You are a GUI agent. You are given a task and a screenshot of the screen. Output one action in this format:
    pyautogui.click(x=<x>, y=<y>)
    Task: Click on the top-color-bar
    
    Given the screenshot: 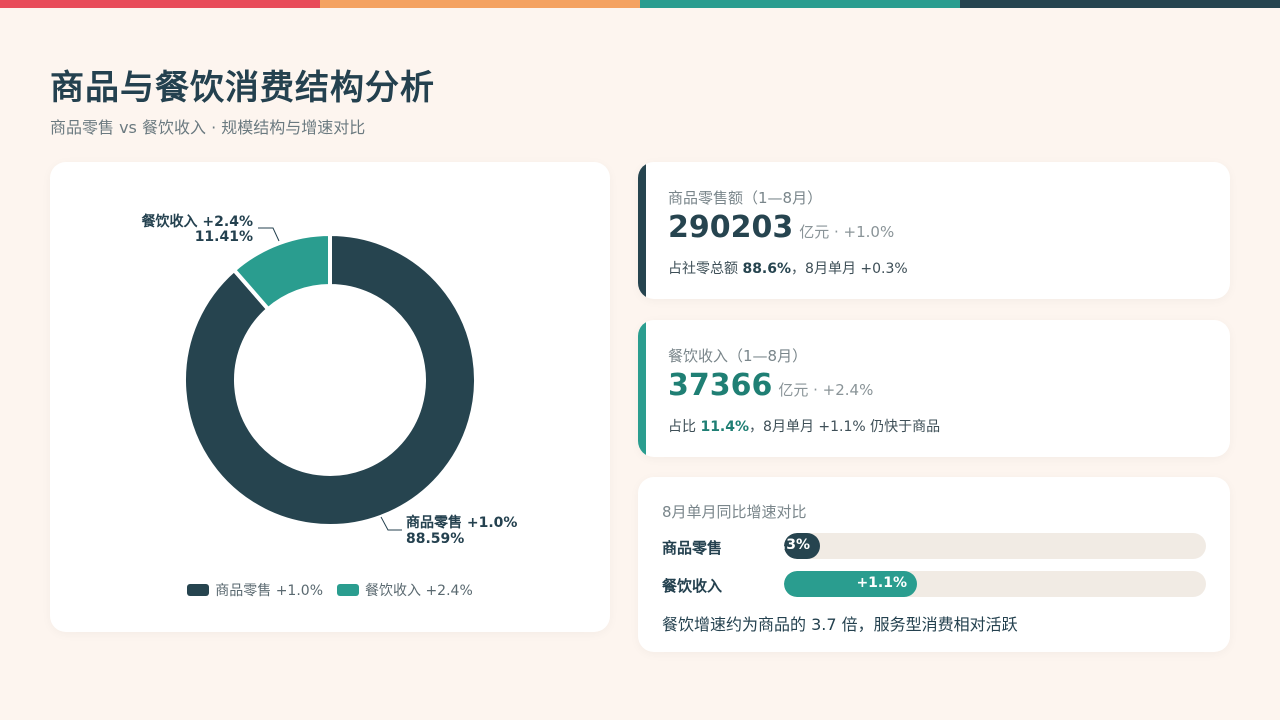 What is the action you would take?
    pyautogui.click(x=640, y=4)
    